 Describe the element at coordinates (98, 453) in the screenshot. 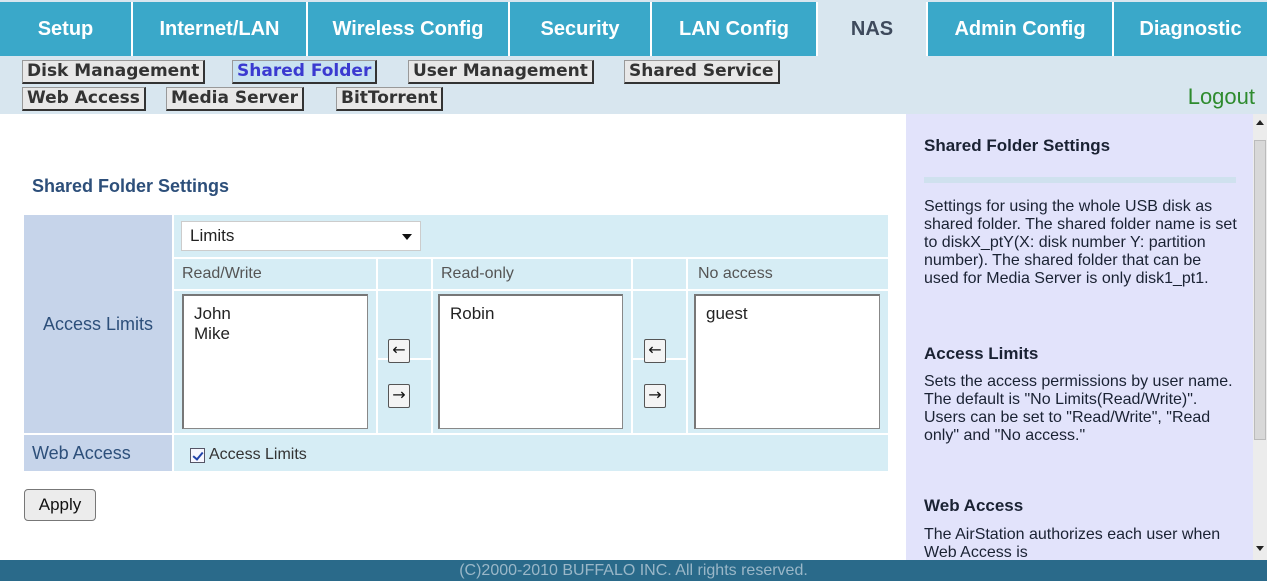

I see `web-access-label: Web Access` at that location.